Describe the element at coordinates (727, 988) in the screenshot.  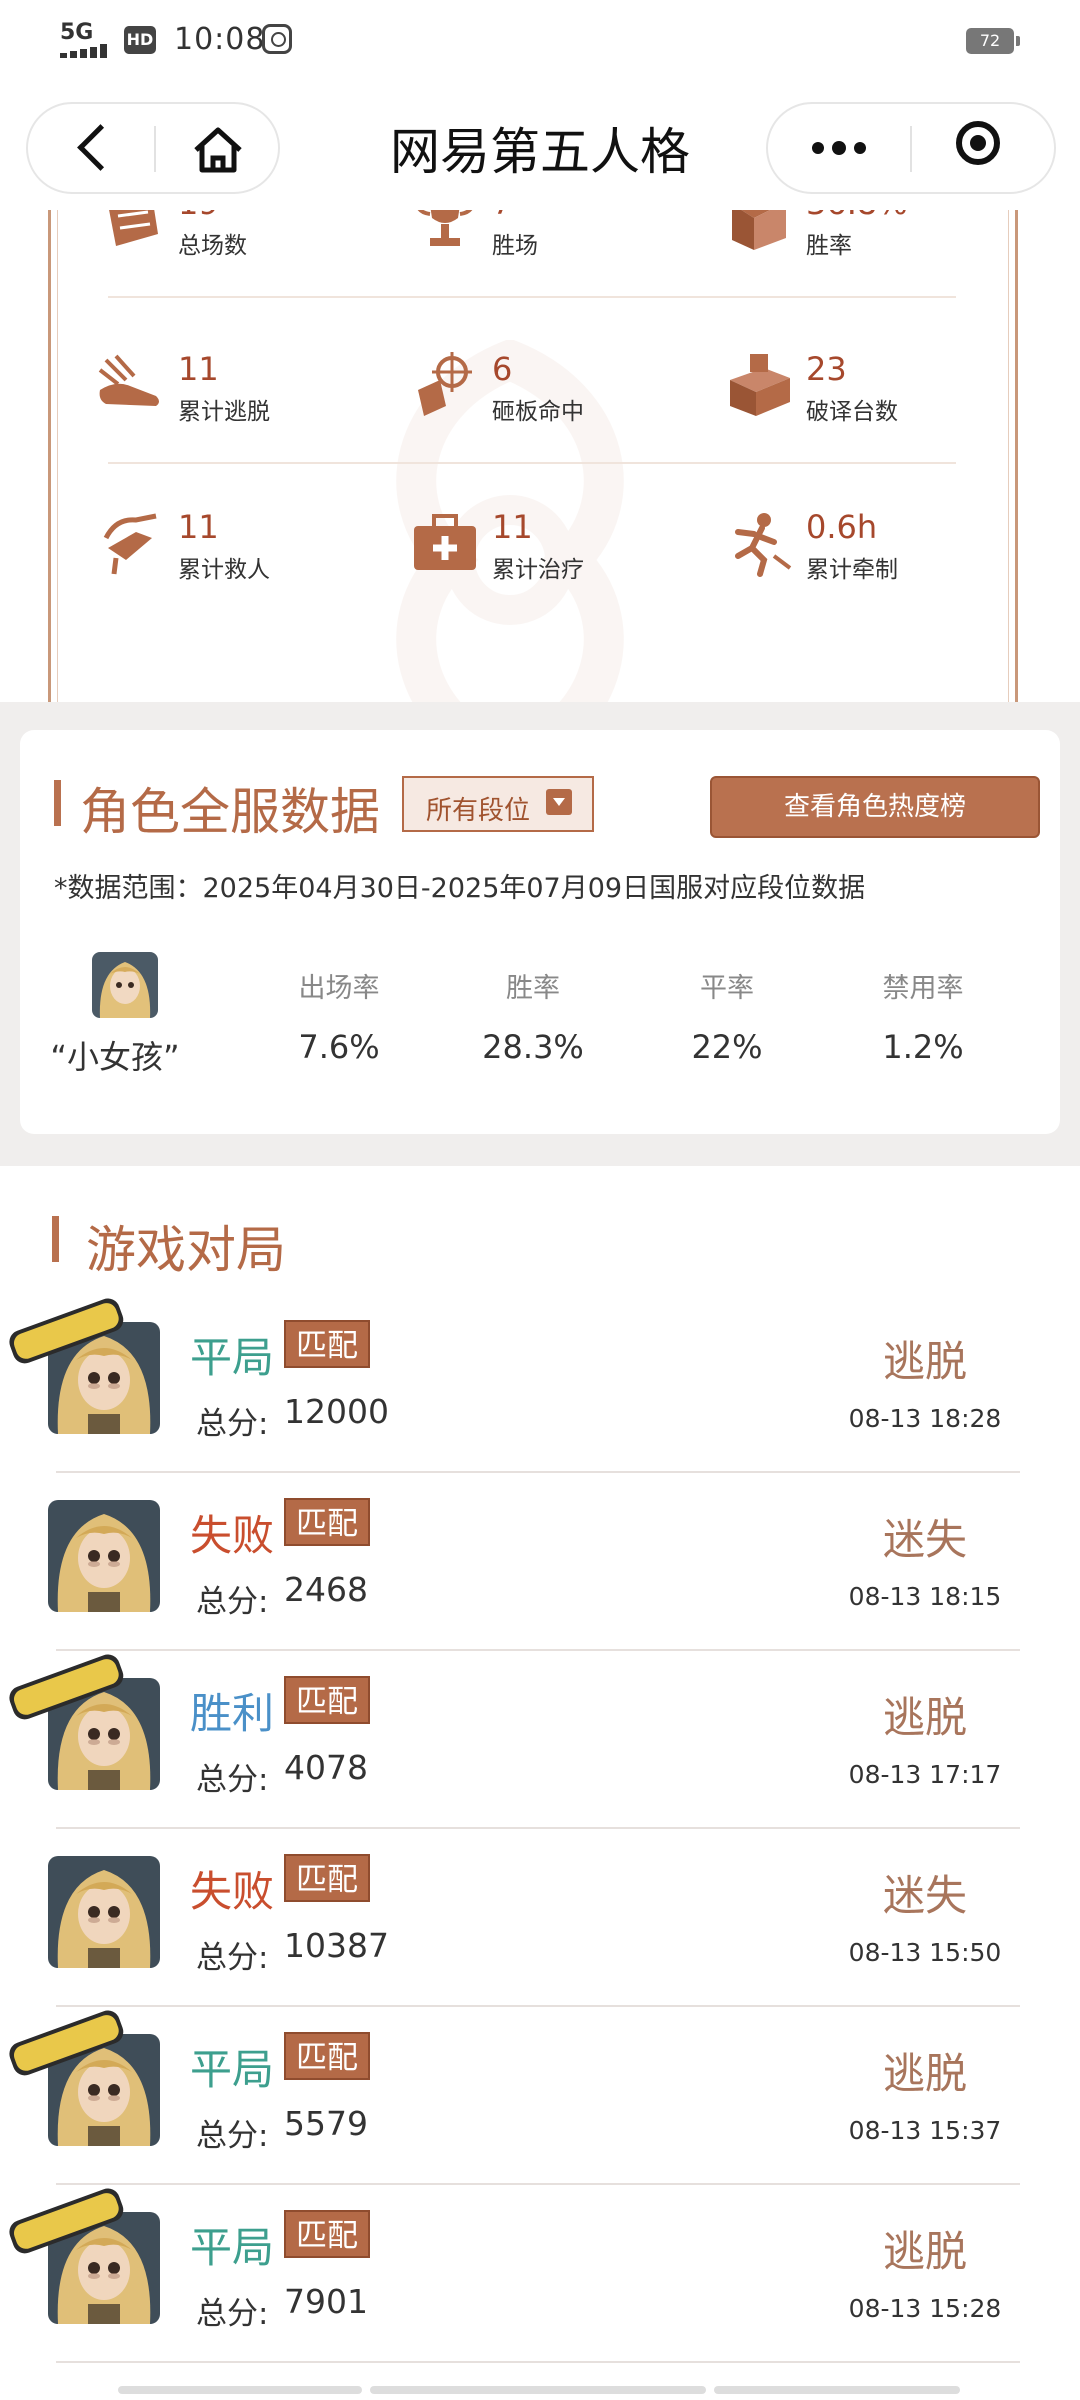
I see `stat-header: 平率` at that location.